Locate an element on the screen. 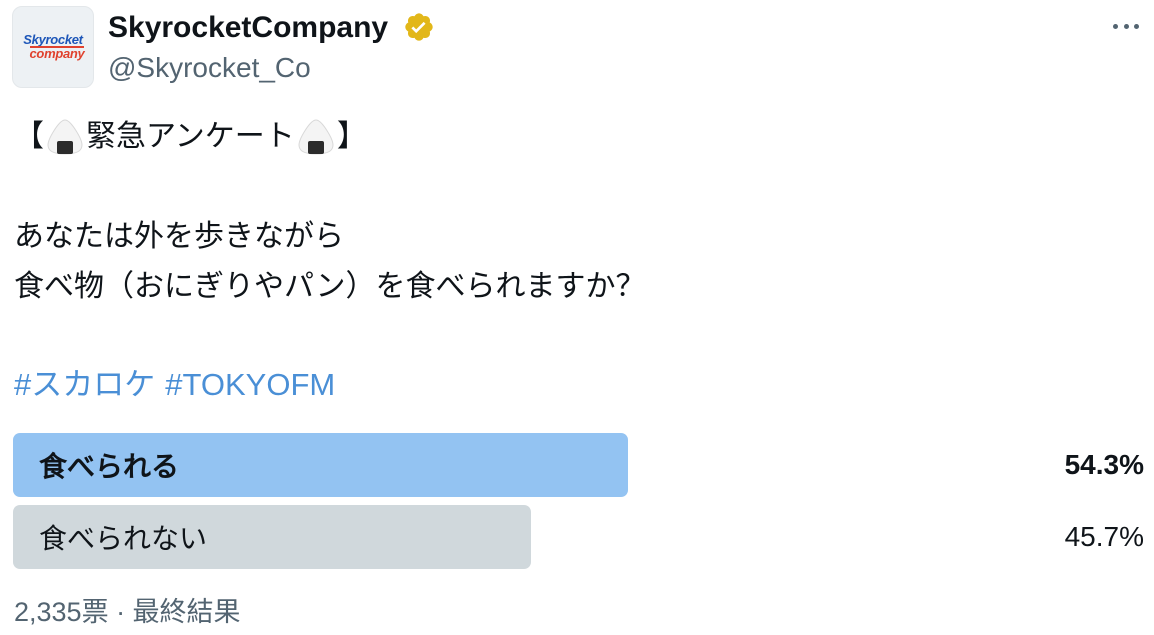 This screenshot has height=635, width=1154. poll-footer: 2,335票 · 最終結果 is located at coordinates (127, 612).